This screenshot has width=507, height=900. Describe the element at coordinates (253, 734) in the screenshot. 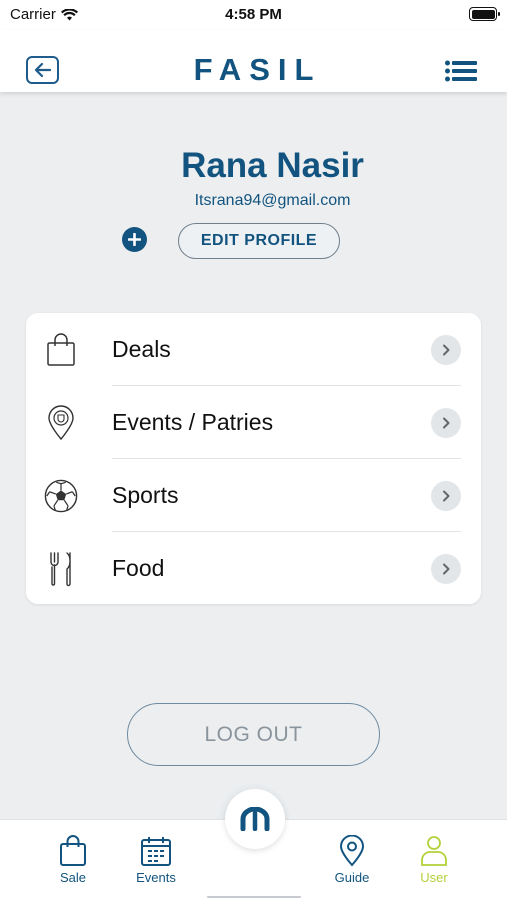

I see `logout-button: LOG OUT` at that location.